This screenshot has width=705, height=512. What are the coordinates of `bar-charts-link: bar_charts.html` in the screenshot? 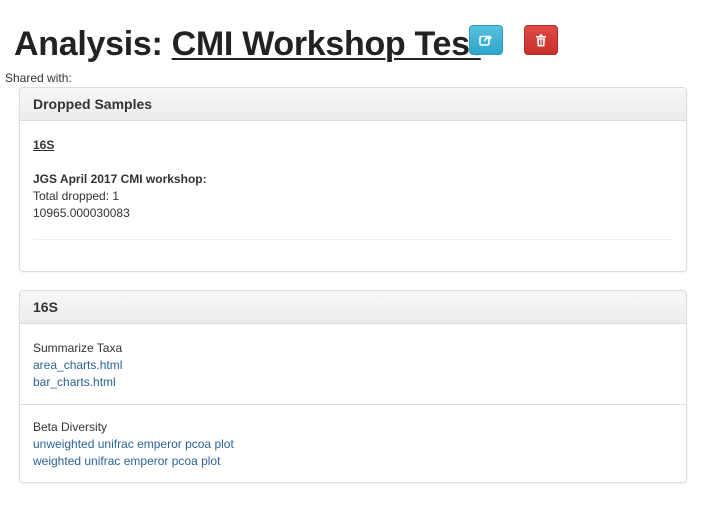 It's located at (74, 382).